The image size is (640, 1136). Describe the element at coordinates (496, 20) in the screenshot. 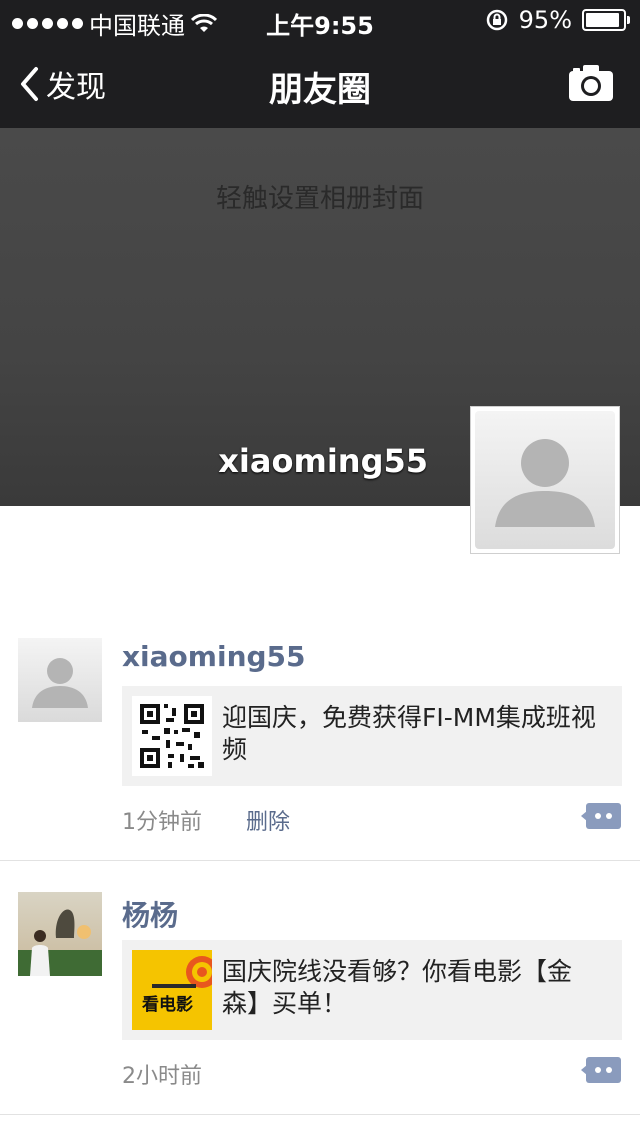

I see `rotation-lock-icon` at that location.